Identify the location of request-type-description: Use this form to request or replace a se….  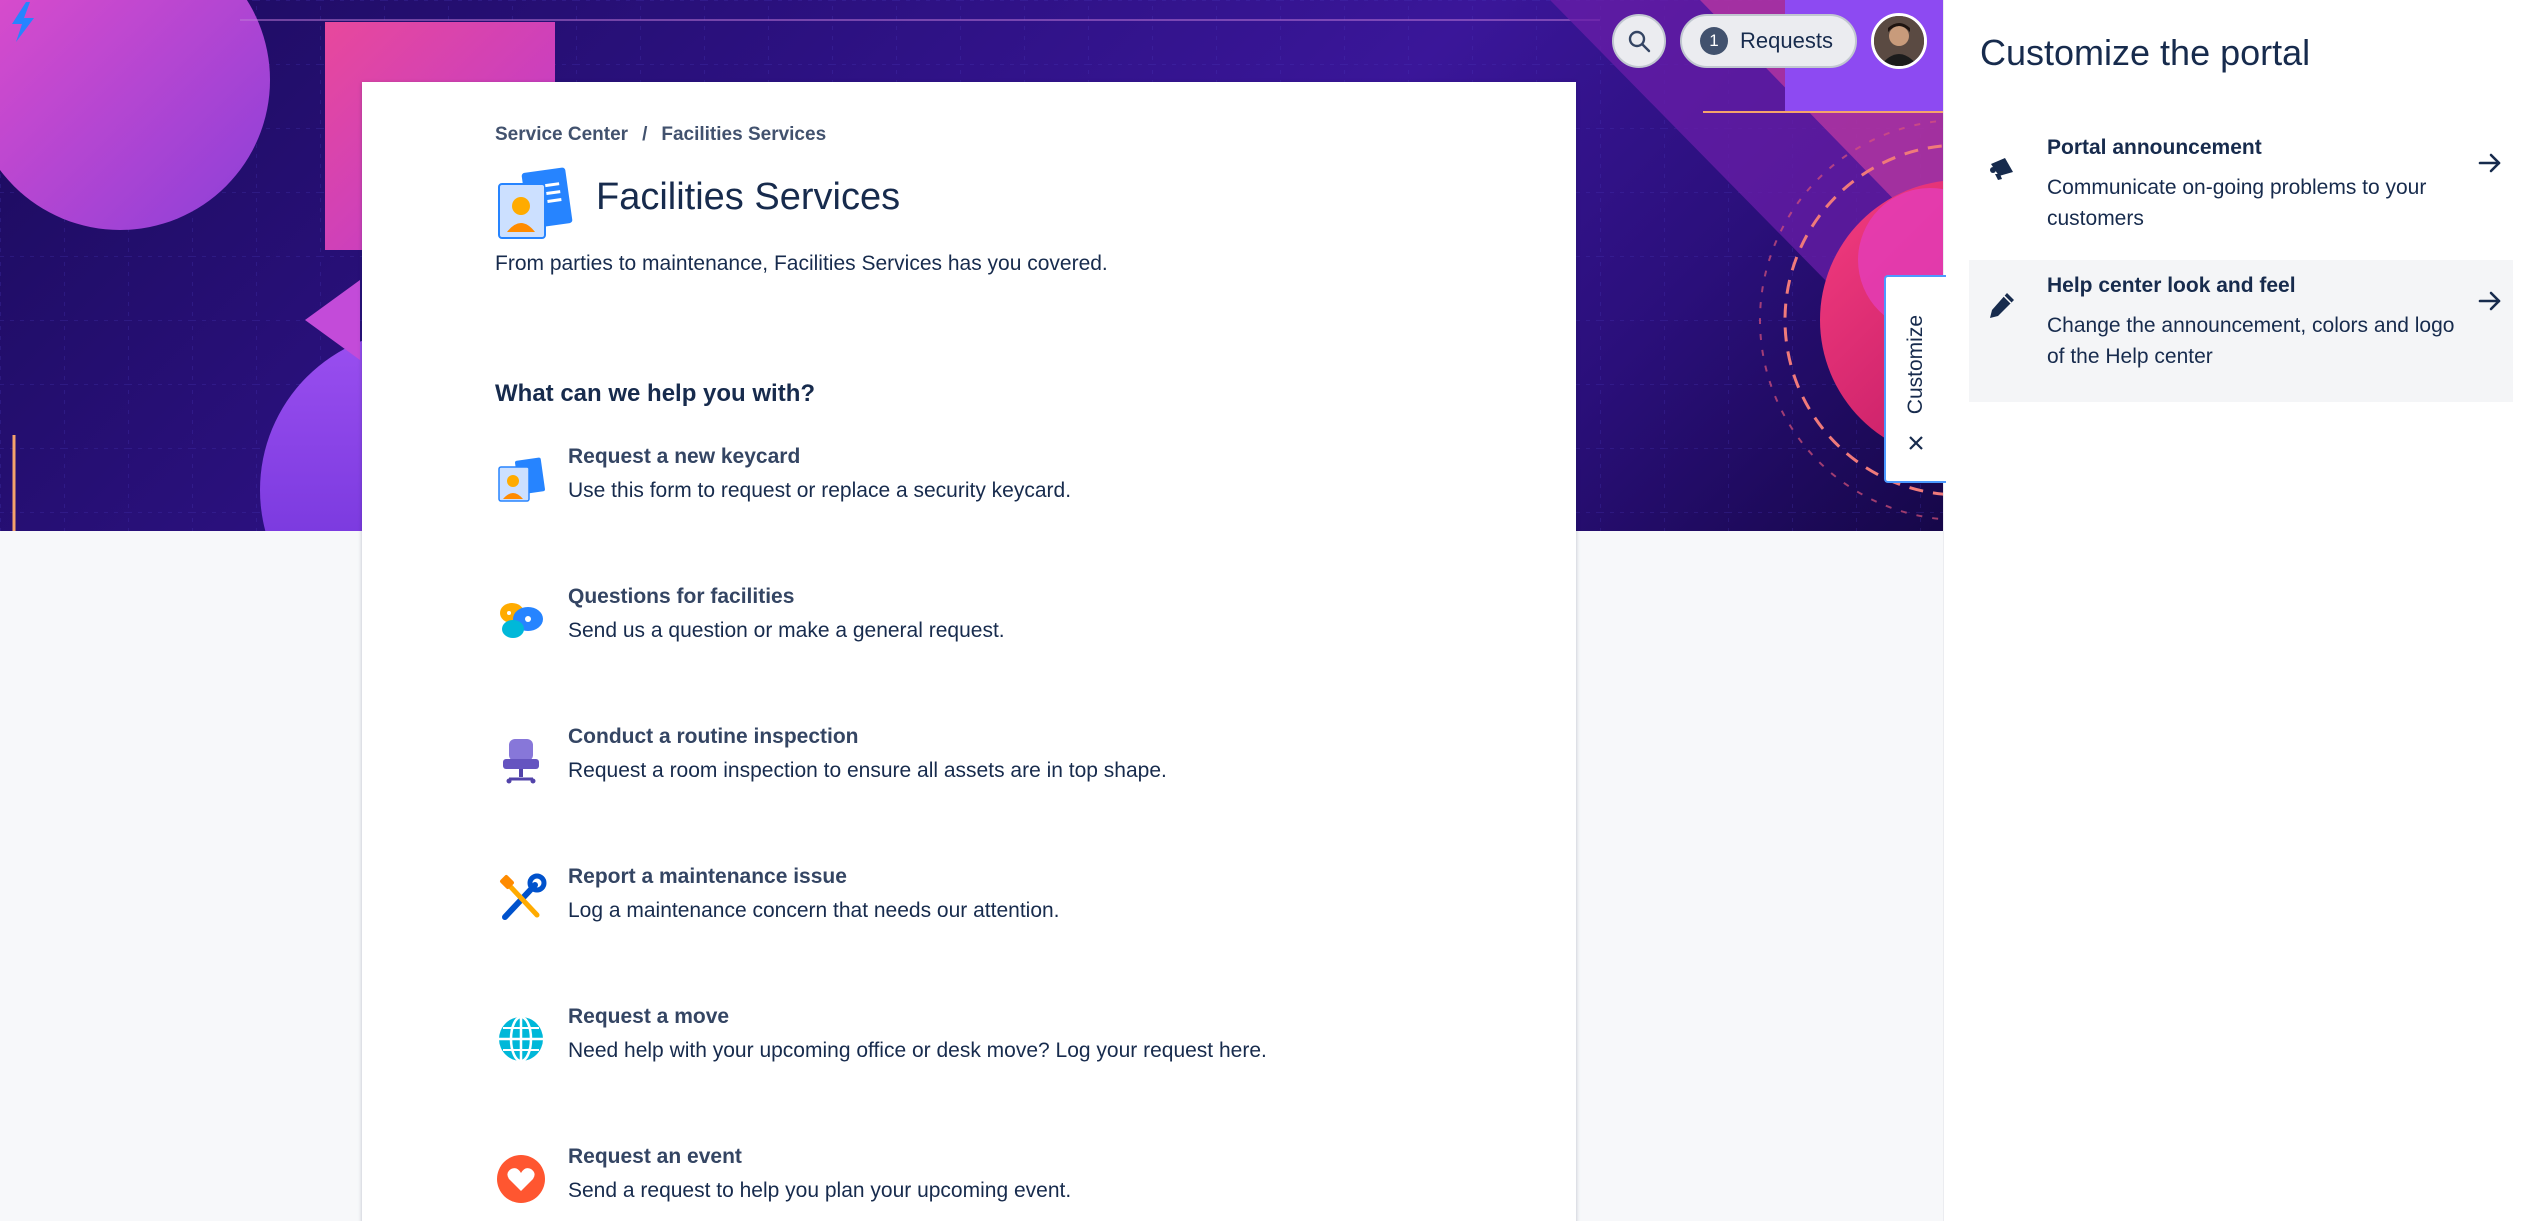
(820, 490).